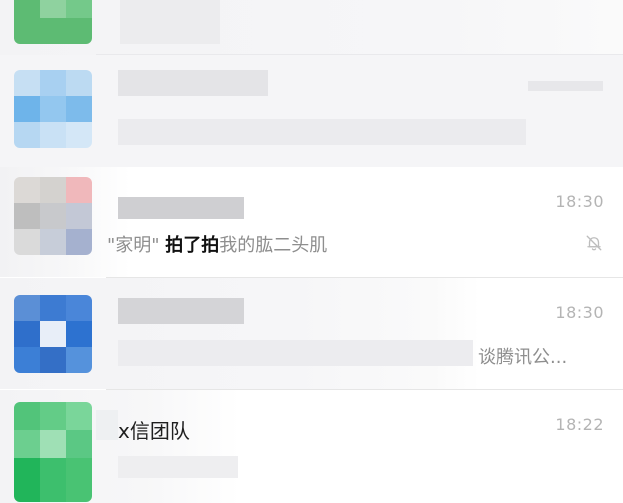 The image size is (623, 503). Describe the element at coordinates (107, 425) in the screenshot. I see `blurred-name-part` at that location.